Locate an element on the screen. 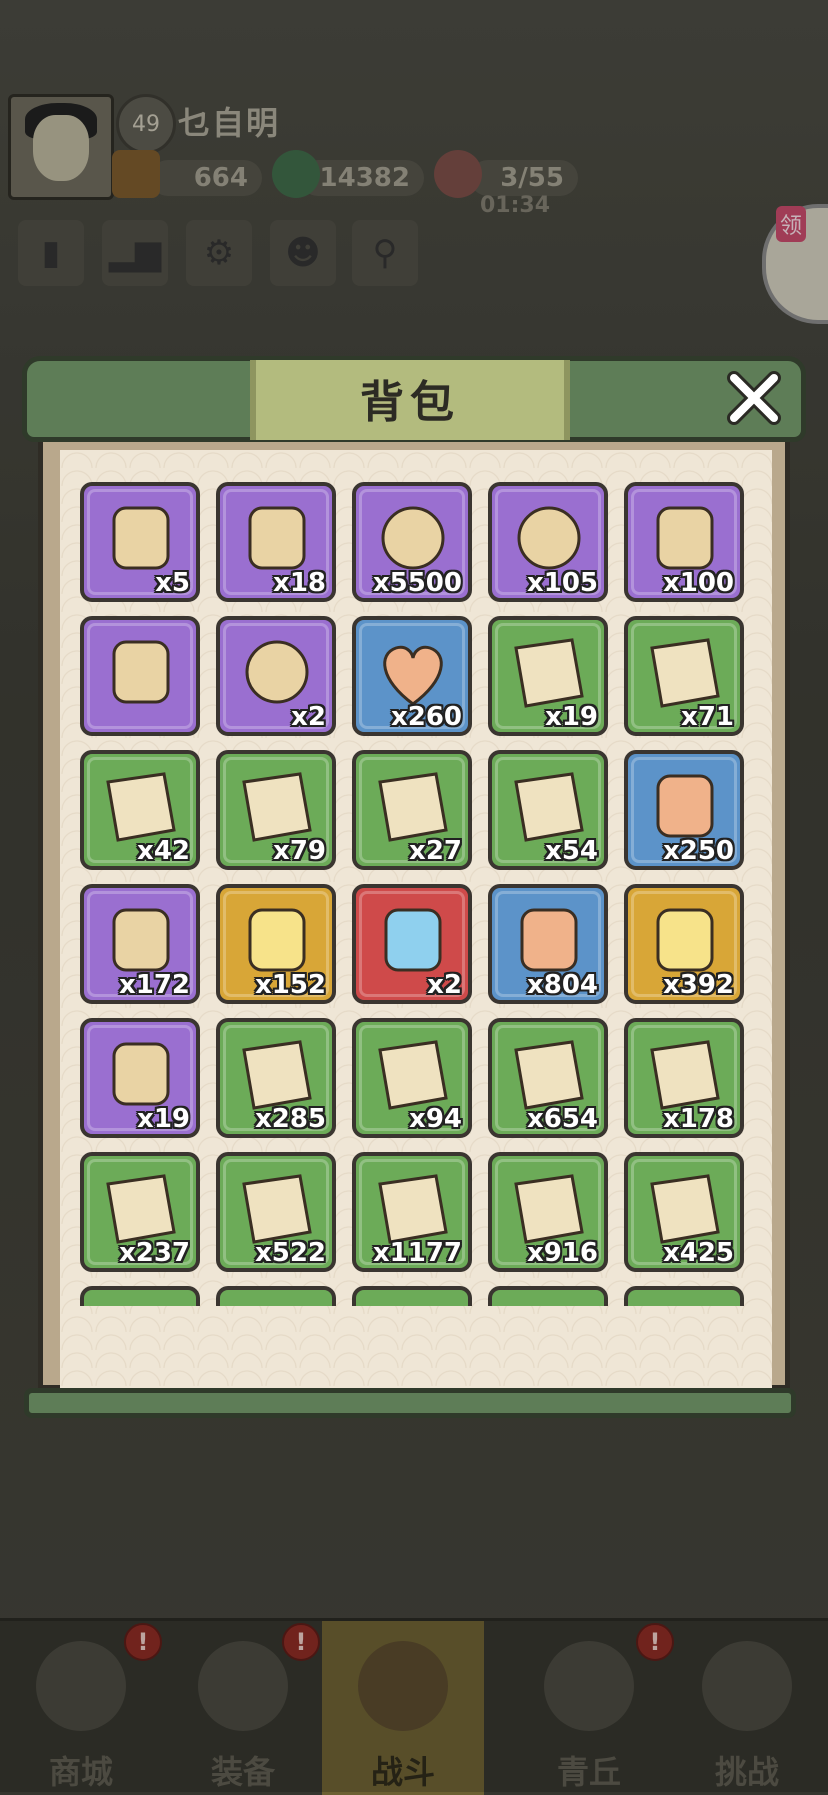  inventory-slot-eagle-skill-scroll: x285 is located at coordinates (276, 1078).